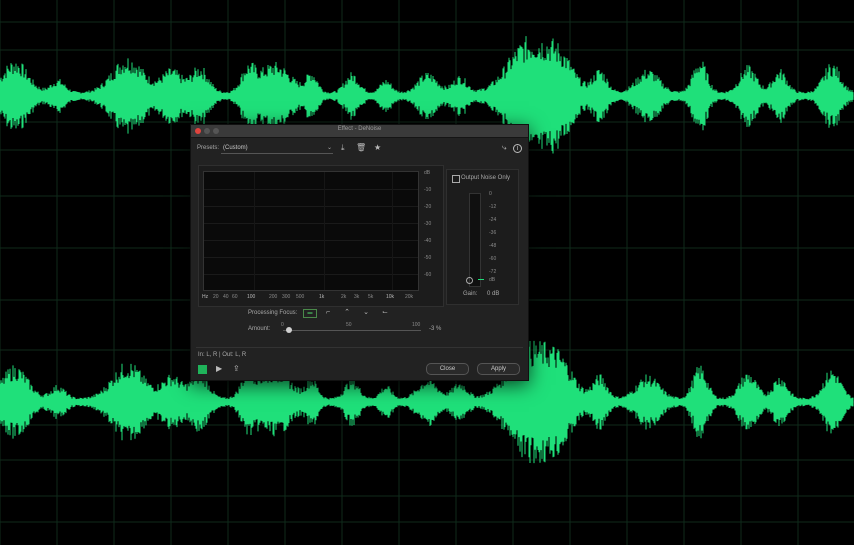  What do you see at coordinates (289, 330) in the screenshot?
I see `amount-slider-handle` at bounding box center [289, 330].